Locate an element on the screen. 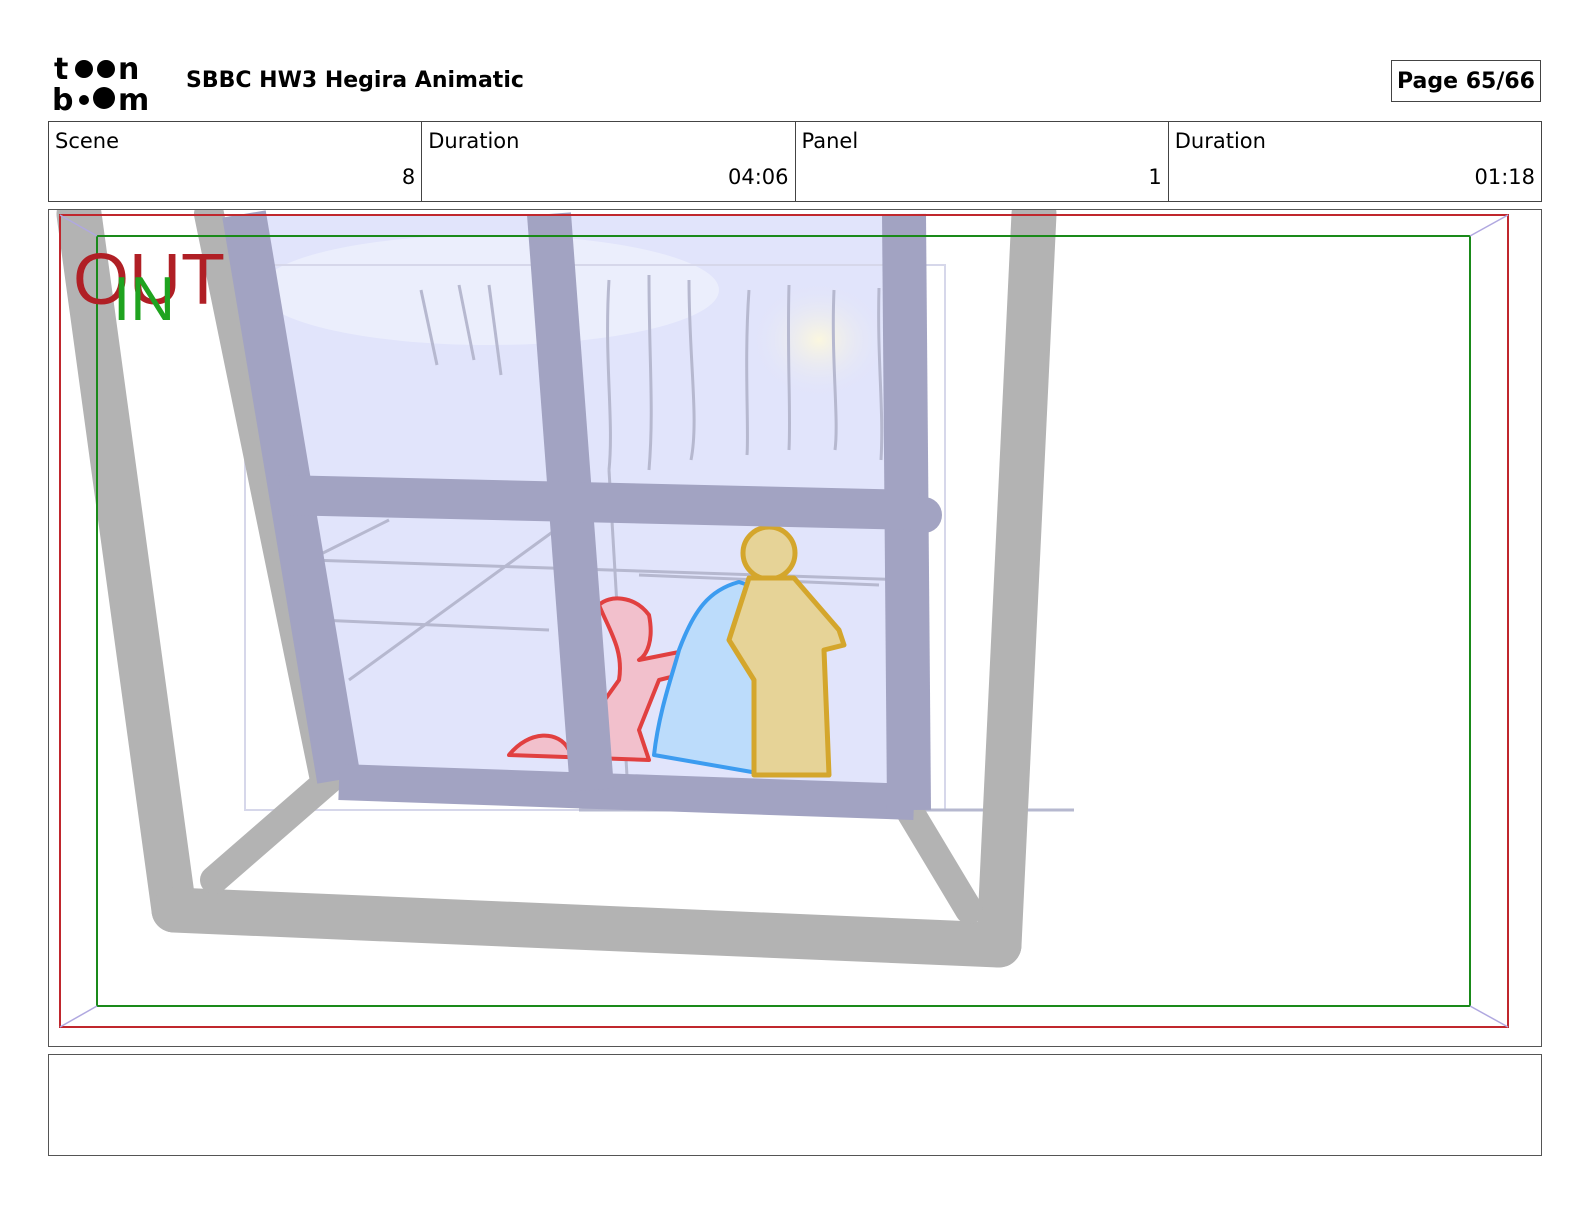  page-indicator: Page 65/66 is located at coordinates (1466, 81).